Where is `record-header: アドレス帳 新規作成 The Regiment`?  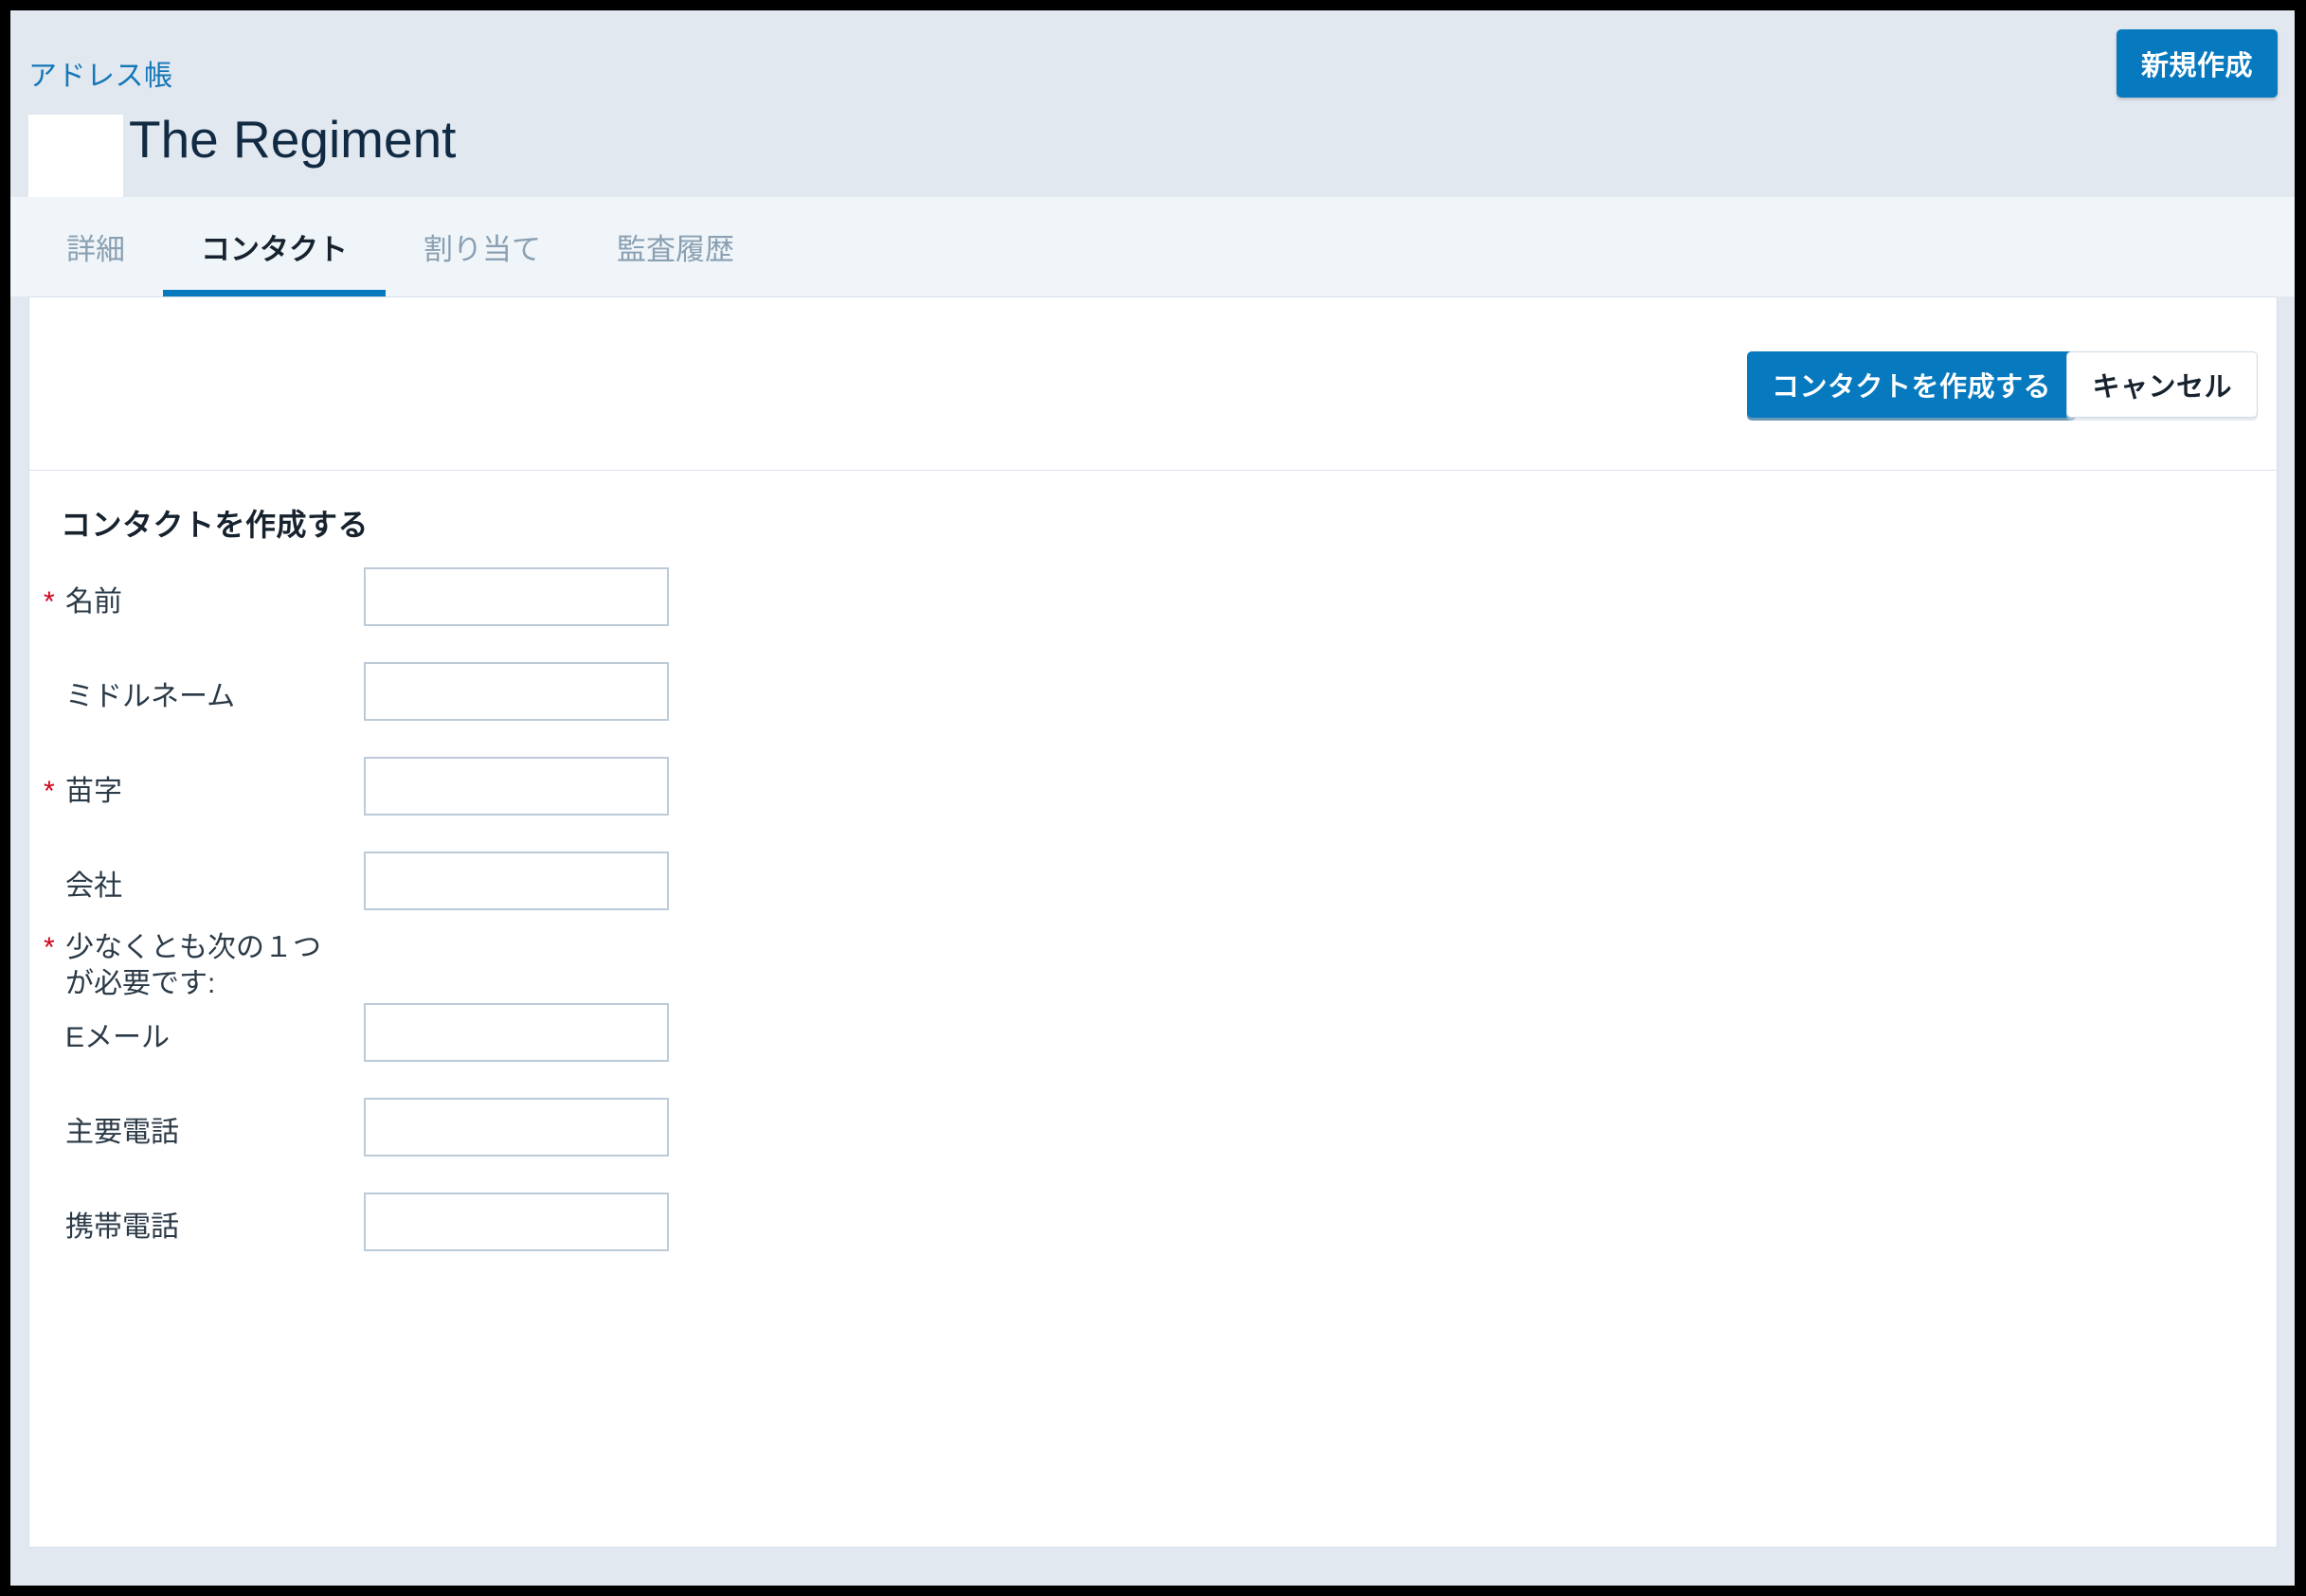 record-header: アドレス帳 新規作成 The Regiment is located at coordinates (1152, 108).